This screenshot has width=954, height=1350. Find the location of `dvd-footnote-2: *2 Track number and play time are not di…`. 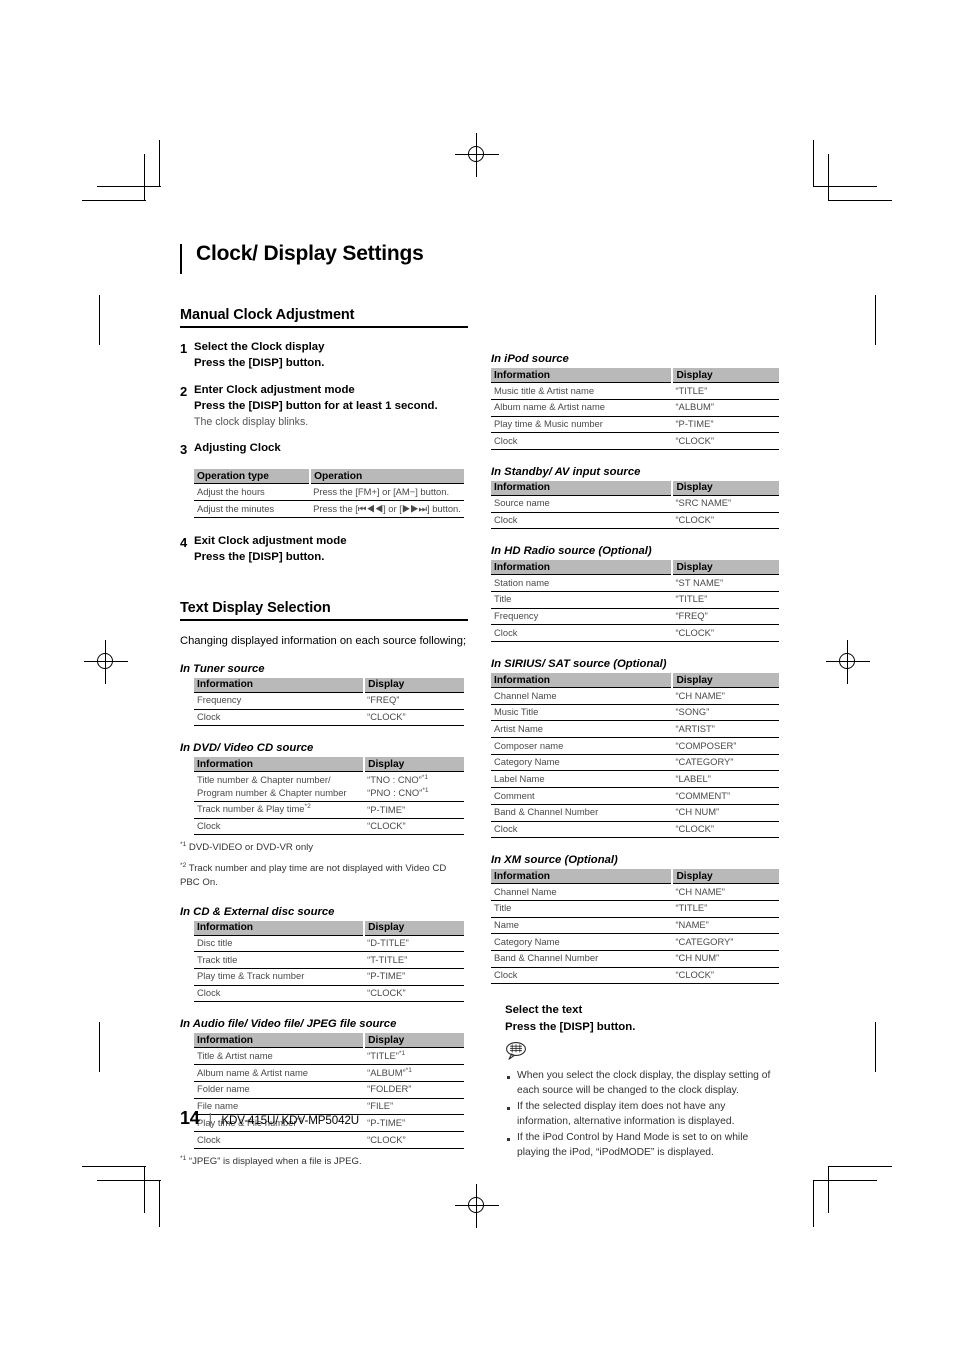

dvd-footnote-2: *2 Track number and play time are not di… is located at coordinates (313, 874).